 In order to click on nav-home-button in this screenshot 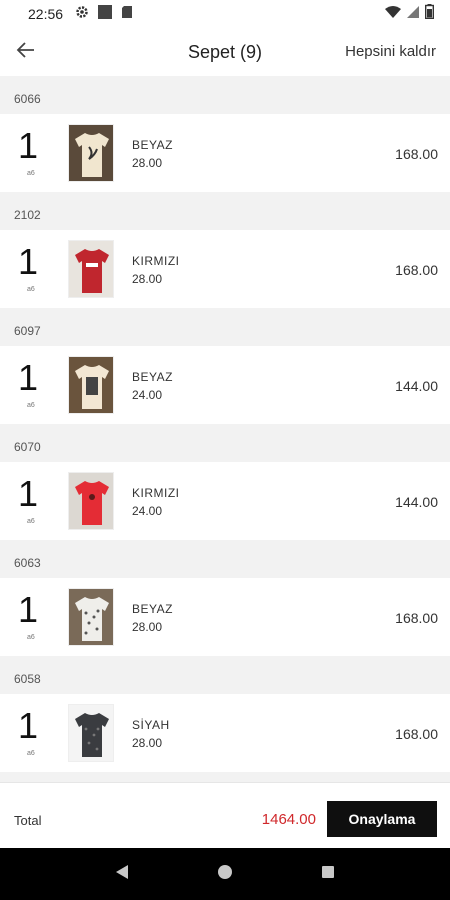, I will do `click(225, 874)`.